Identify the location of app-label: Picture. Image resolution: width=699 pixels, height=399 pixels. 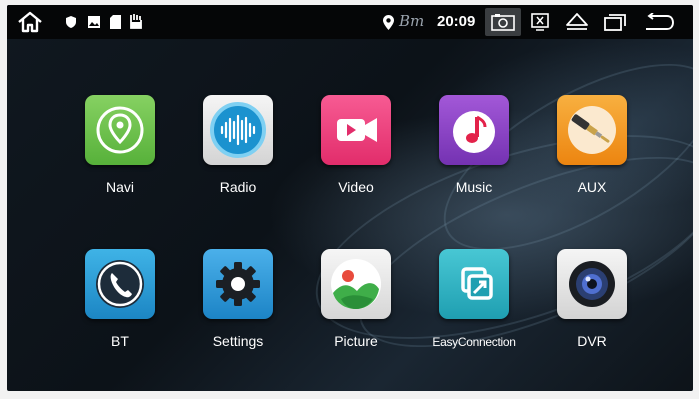
(356, 341).